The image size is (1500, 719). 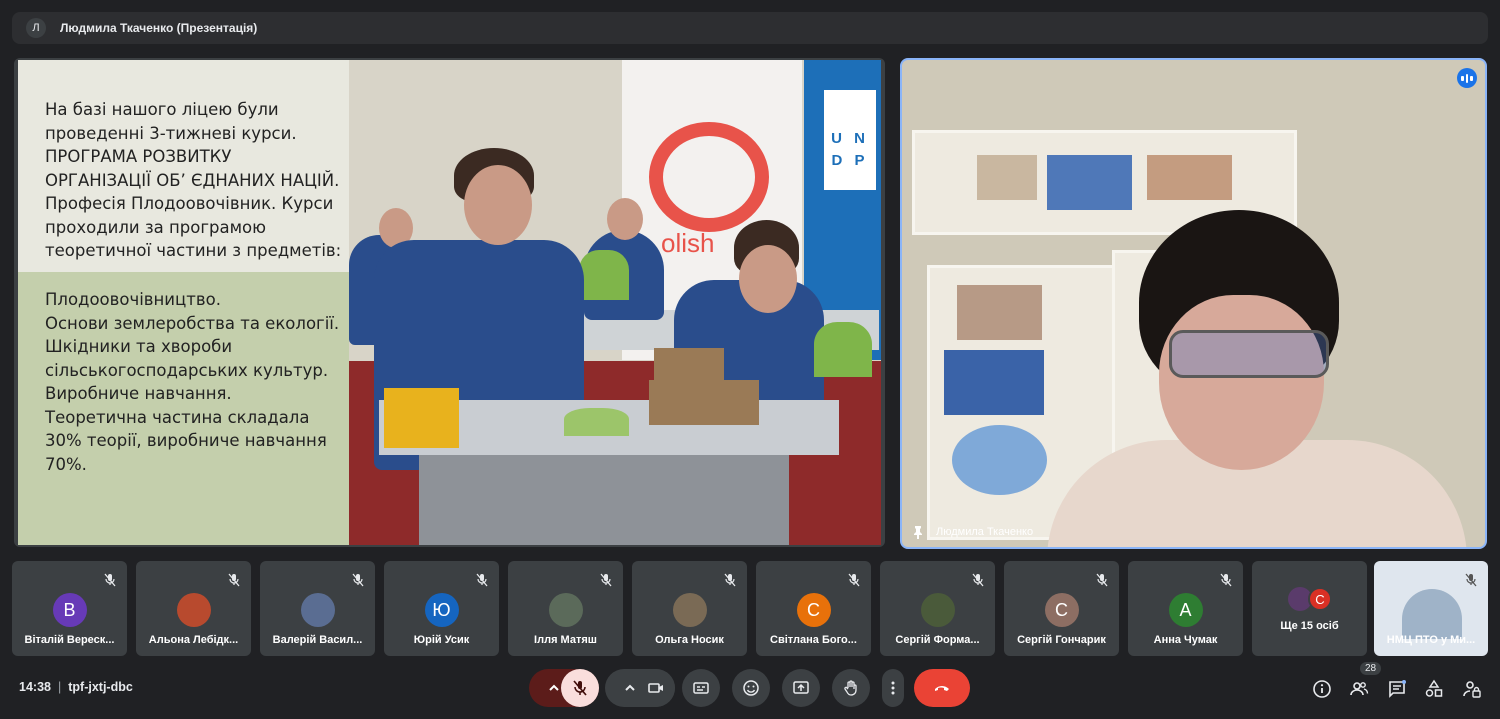 I want to click on participant-tile: Ю Юрій Усик, so click(x=441, y=608).